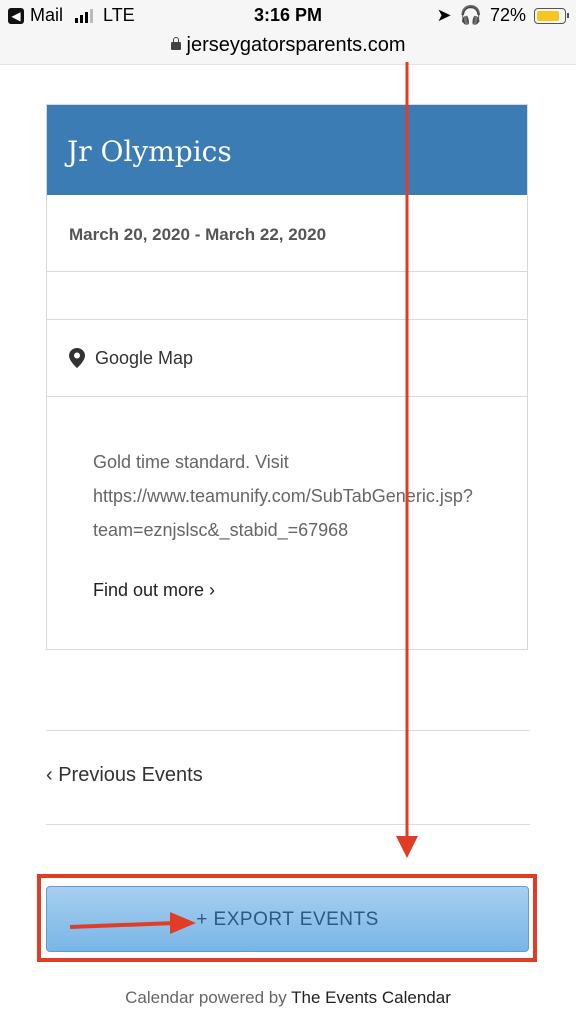 This screenshot has width=576, height=1024. Describe the element at coordinates (221, 530) in the screenshot. I see `description-line: team=eznjslsc&_stabid_=67968` at that location.